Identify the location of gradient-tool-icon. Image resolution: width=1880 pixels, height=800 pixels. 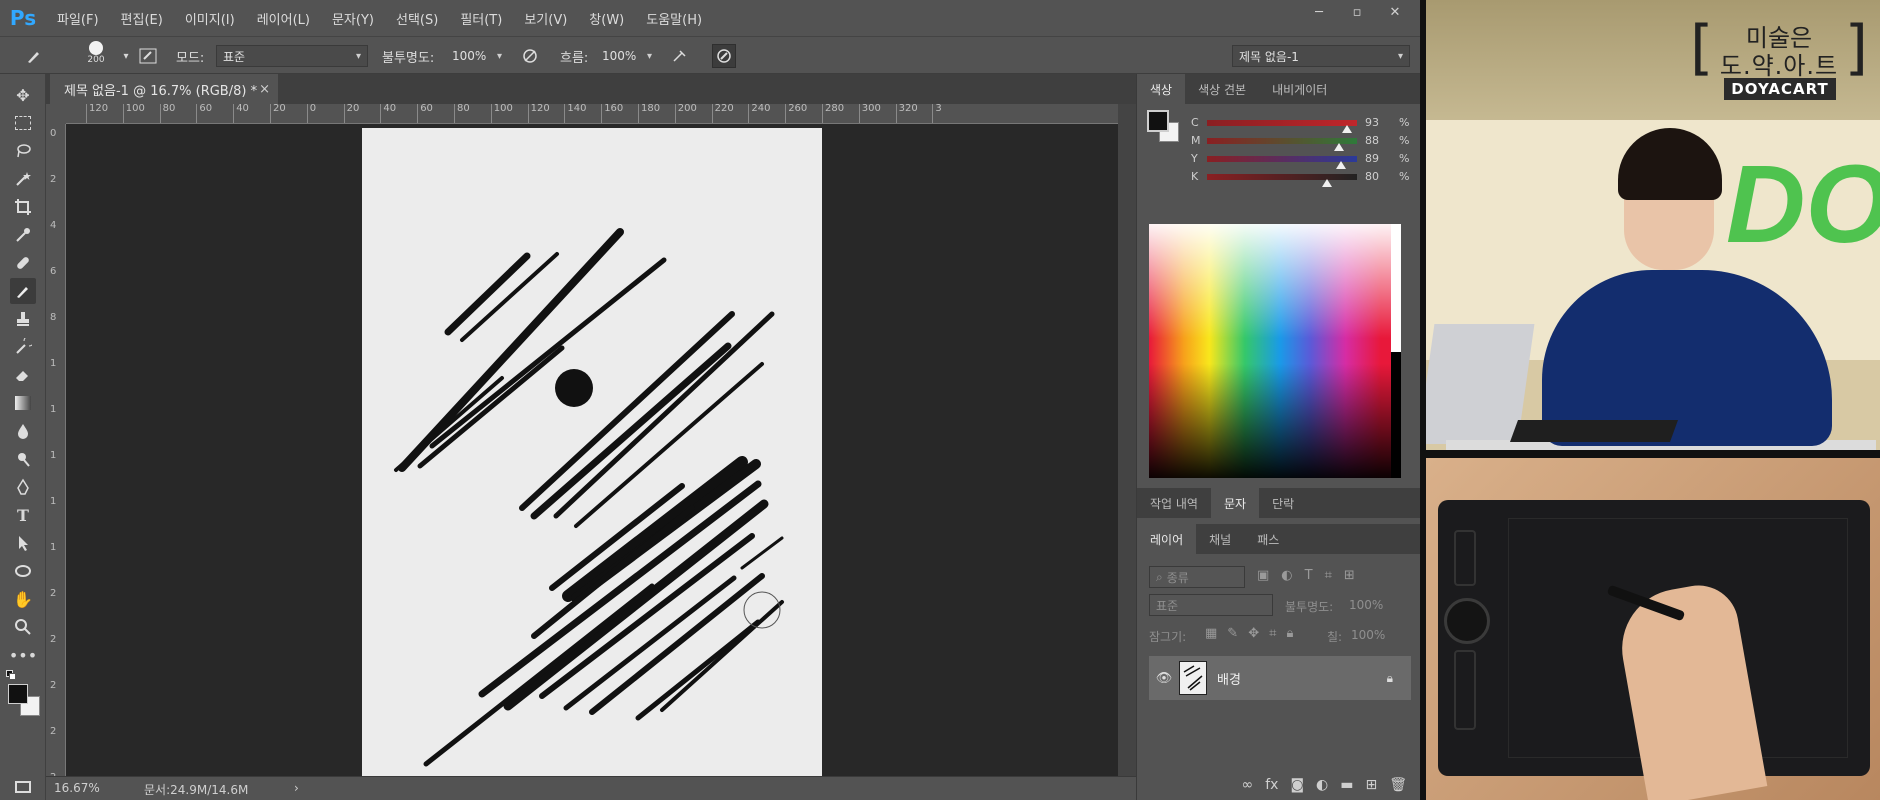
(23, 403).